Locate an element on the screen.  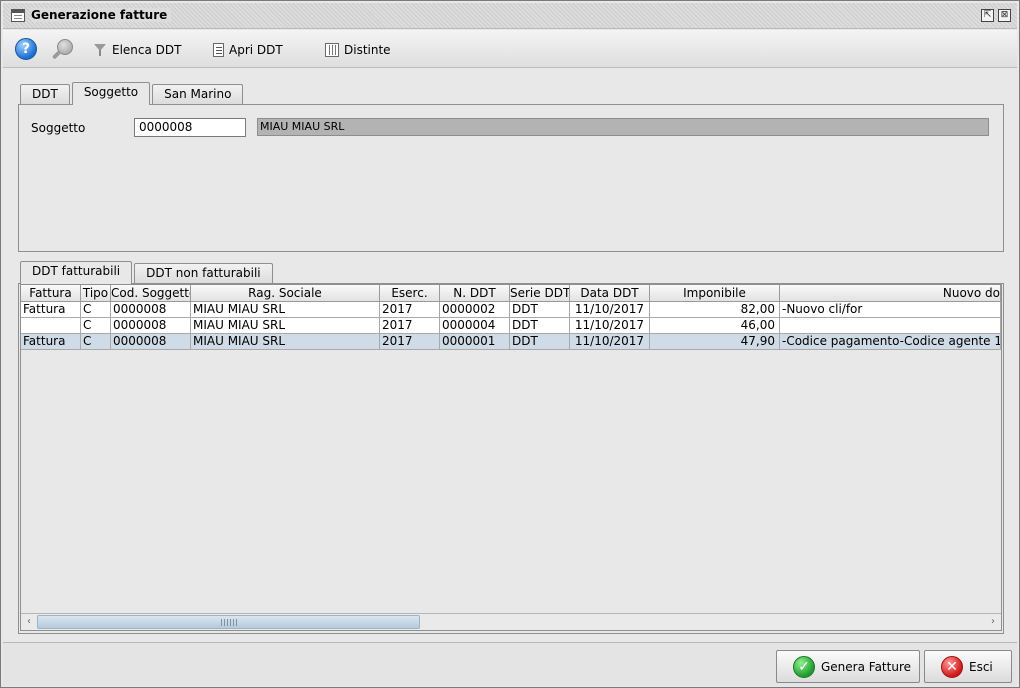
cell-n-ddt: 0000001 is located at coordinates (475, 342).